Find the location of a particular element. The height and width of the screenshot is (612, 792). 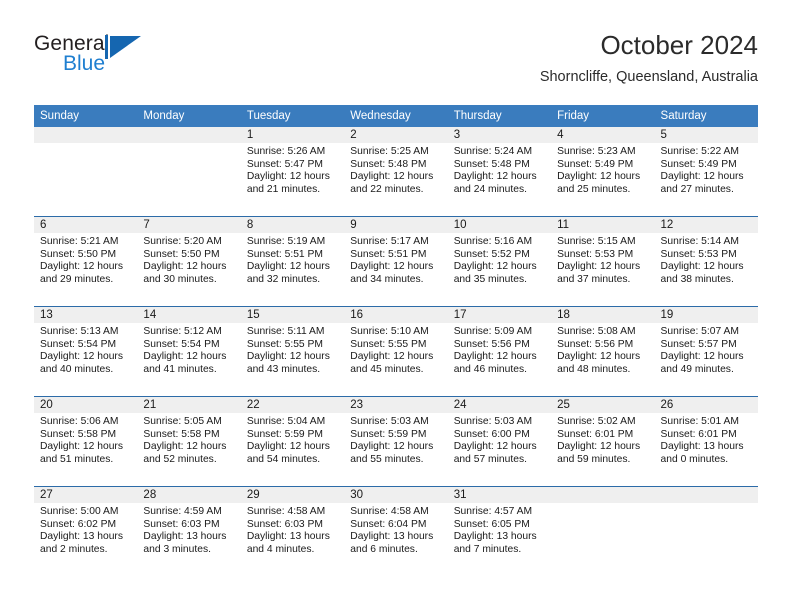

general-blue-logo: General Blue is located at coordinates (124, 60).